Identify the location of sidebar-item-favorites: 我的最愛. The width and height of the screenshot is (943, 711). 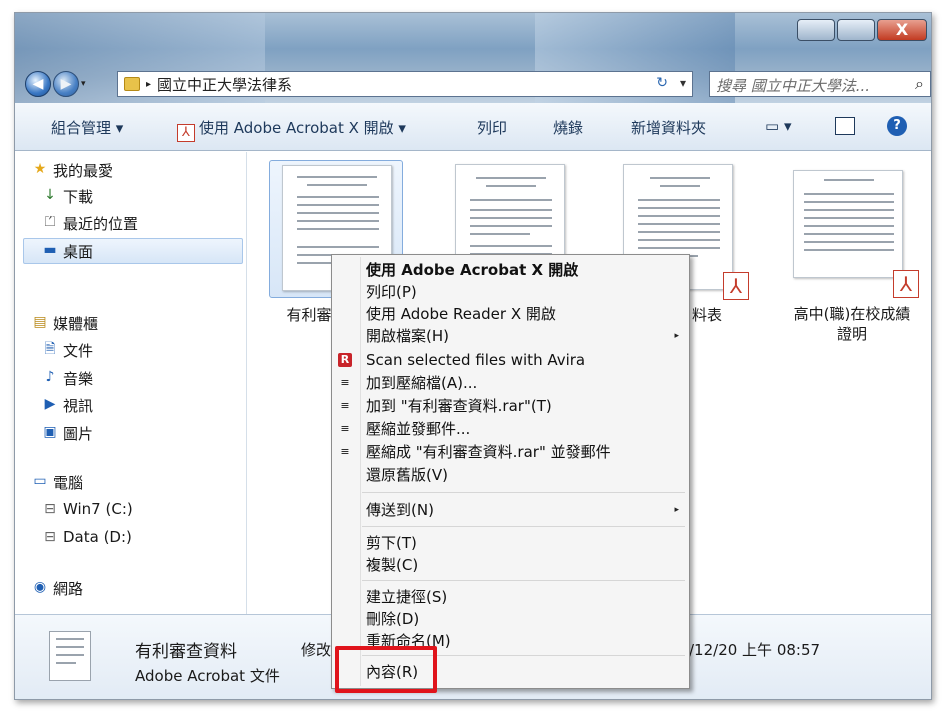
(83, 170).